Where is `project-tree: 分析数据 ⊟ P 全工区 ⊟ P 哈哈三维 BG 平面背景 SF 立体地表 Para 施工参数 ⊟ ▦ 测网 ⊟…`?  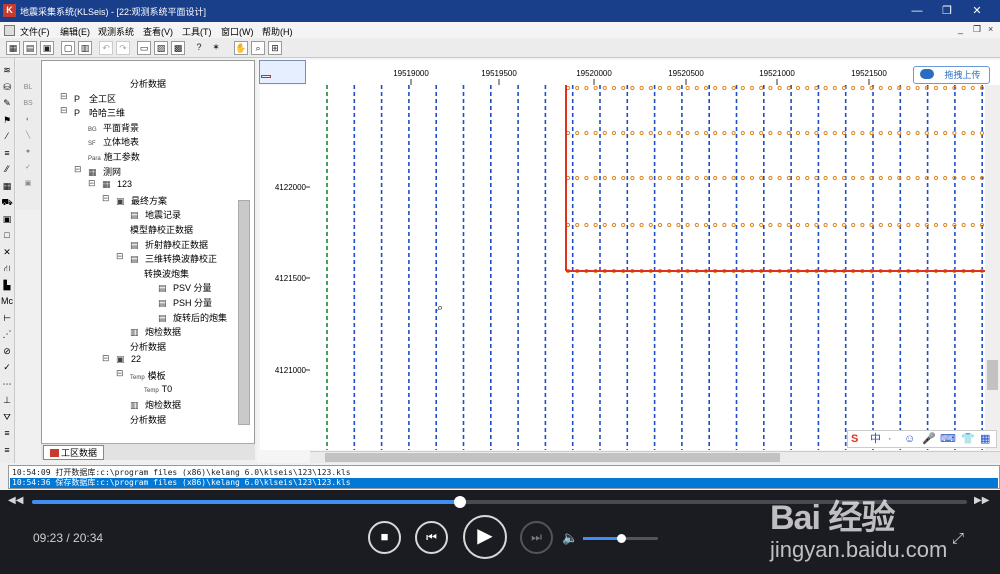
project-tree: 分析数据 ⊟ P 全工区 ⊟ P 哈哈三维 BG 平面背景 SF 立体地表 Para 施工参数 ⊟ ▦ 测网 ⊟… is located at coordinates (148, 260).